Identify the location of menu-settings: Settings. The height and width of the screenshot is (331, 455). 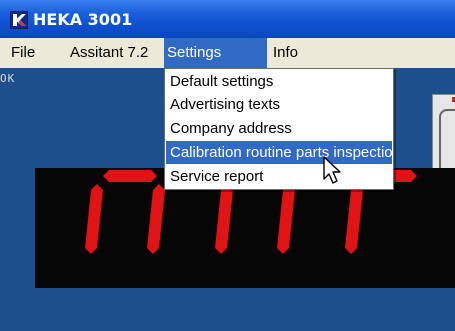
(215, 53).